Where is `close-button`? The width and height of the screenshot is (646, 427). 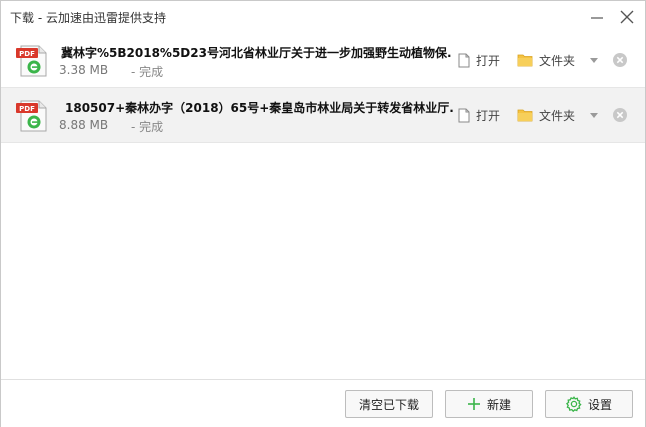
close-button is located at coordinates (627, 17).